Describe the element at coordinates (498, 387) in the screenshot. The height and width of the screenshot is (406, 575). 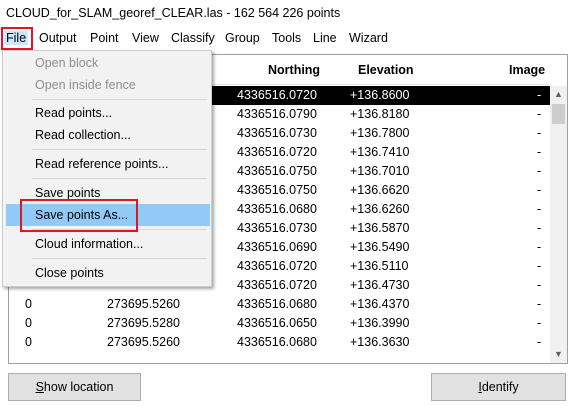
I see `identify-button: Identify` at that location.